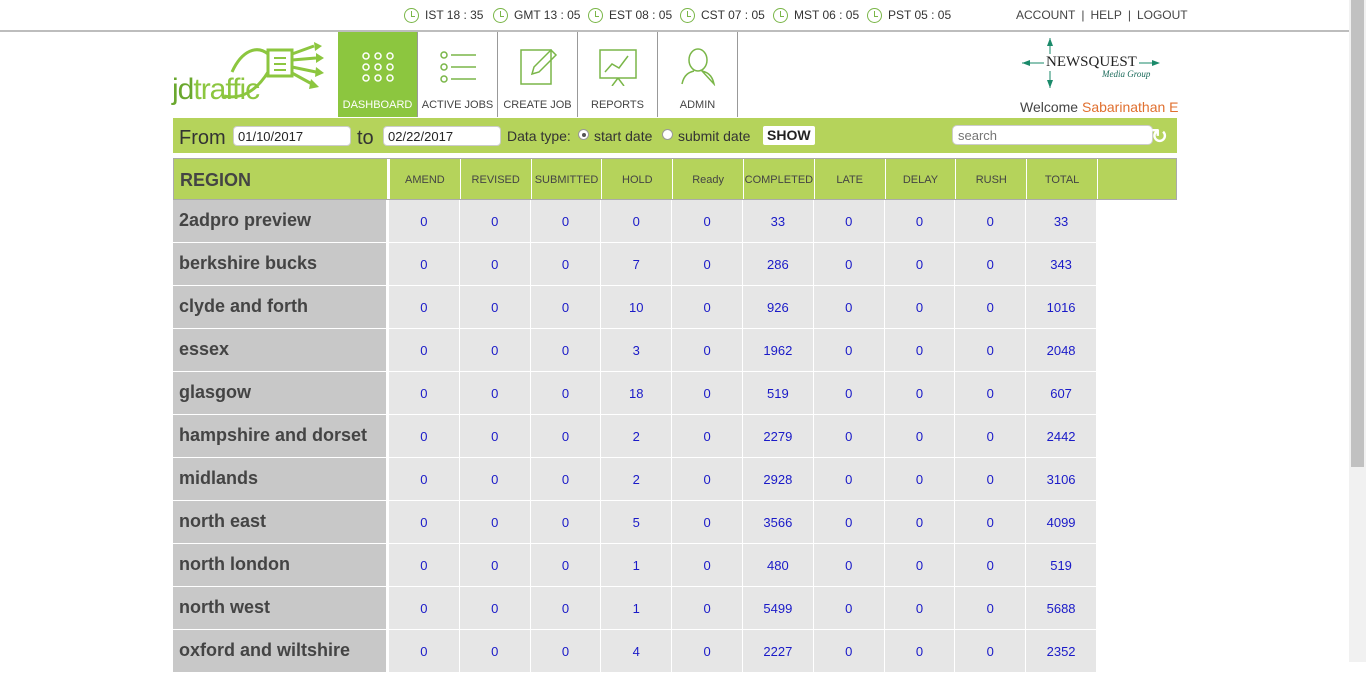 This screenshot has width=1366, height=673. I want to click on count-cell: 2928, so click(778, 479).